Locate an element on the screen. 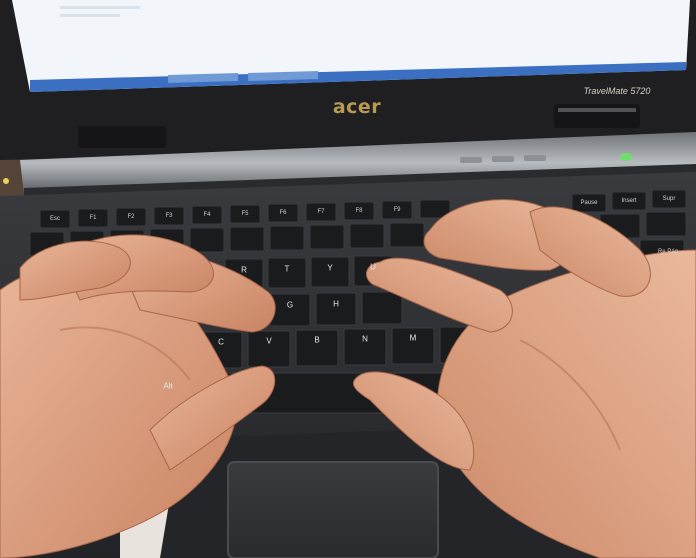 Image resolution: width=696 pixels, height=558 pixels. side-led is located at coordinates (6, 181).